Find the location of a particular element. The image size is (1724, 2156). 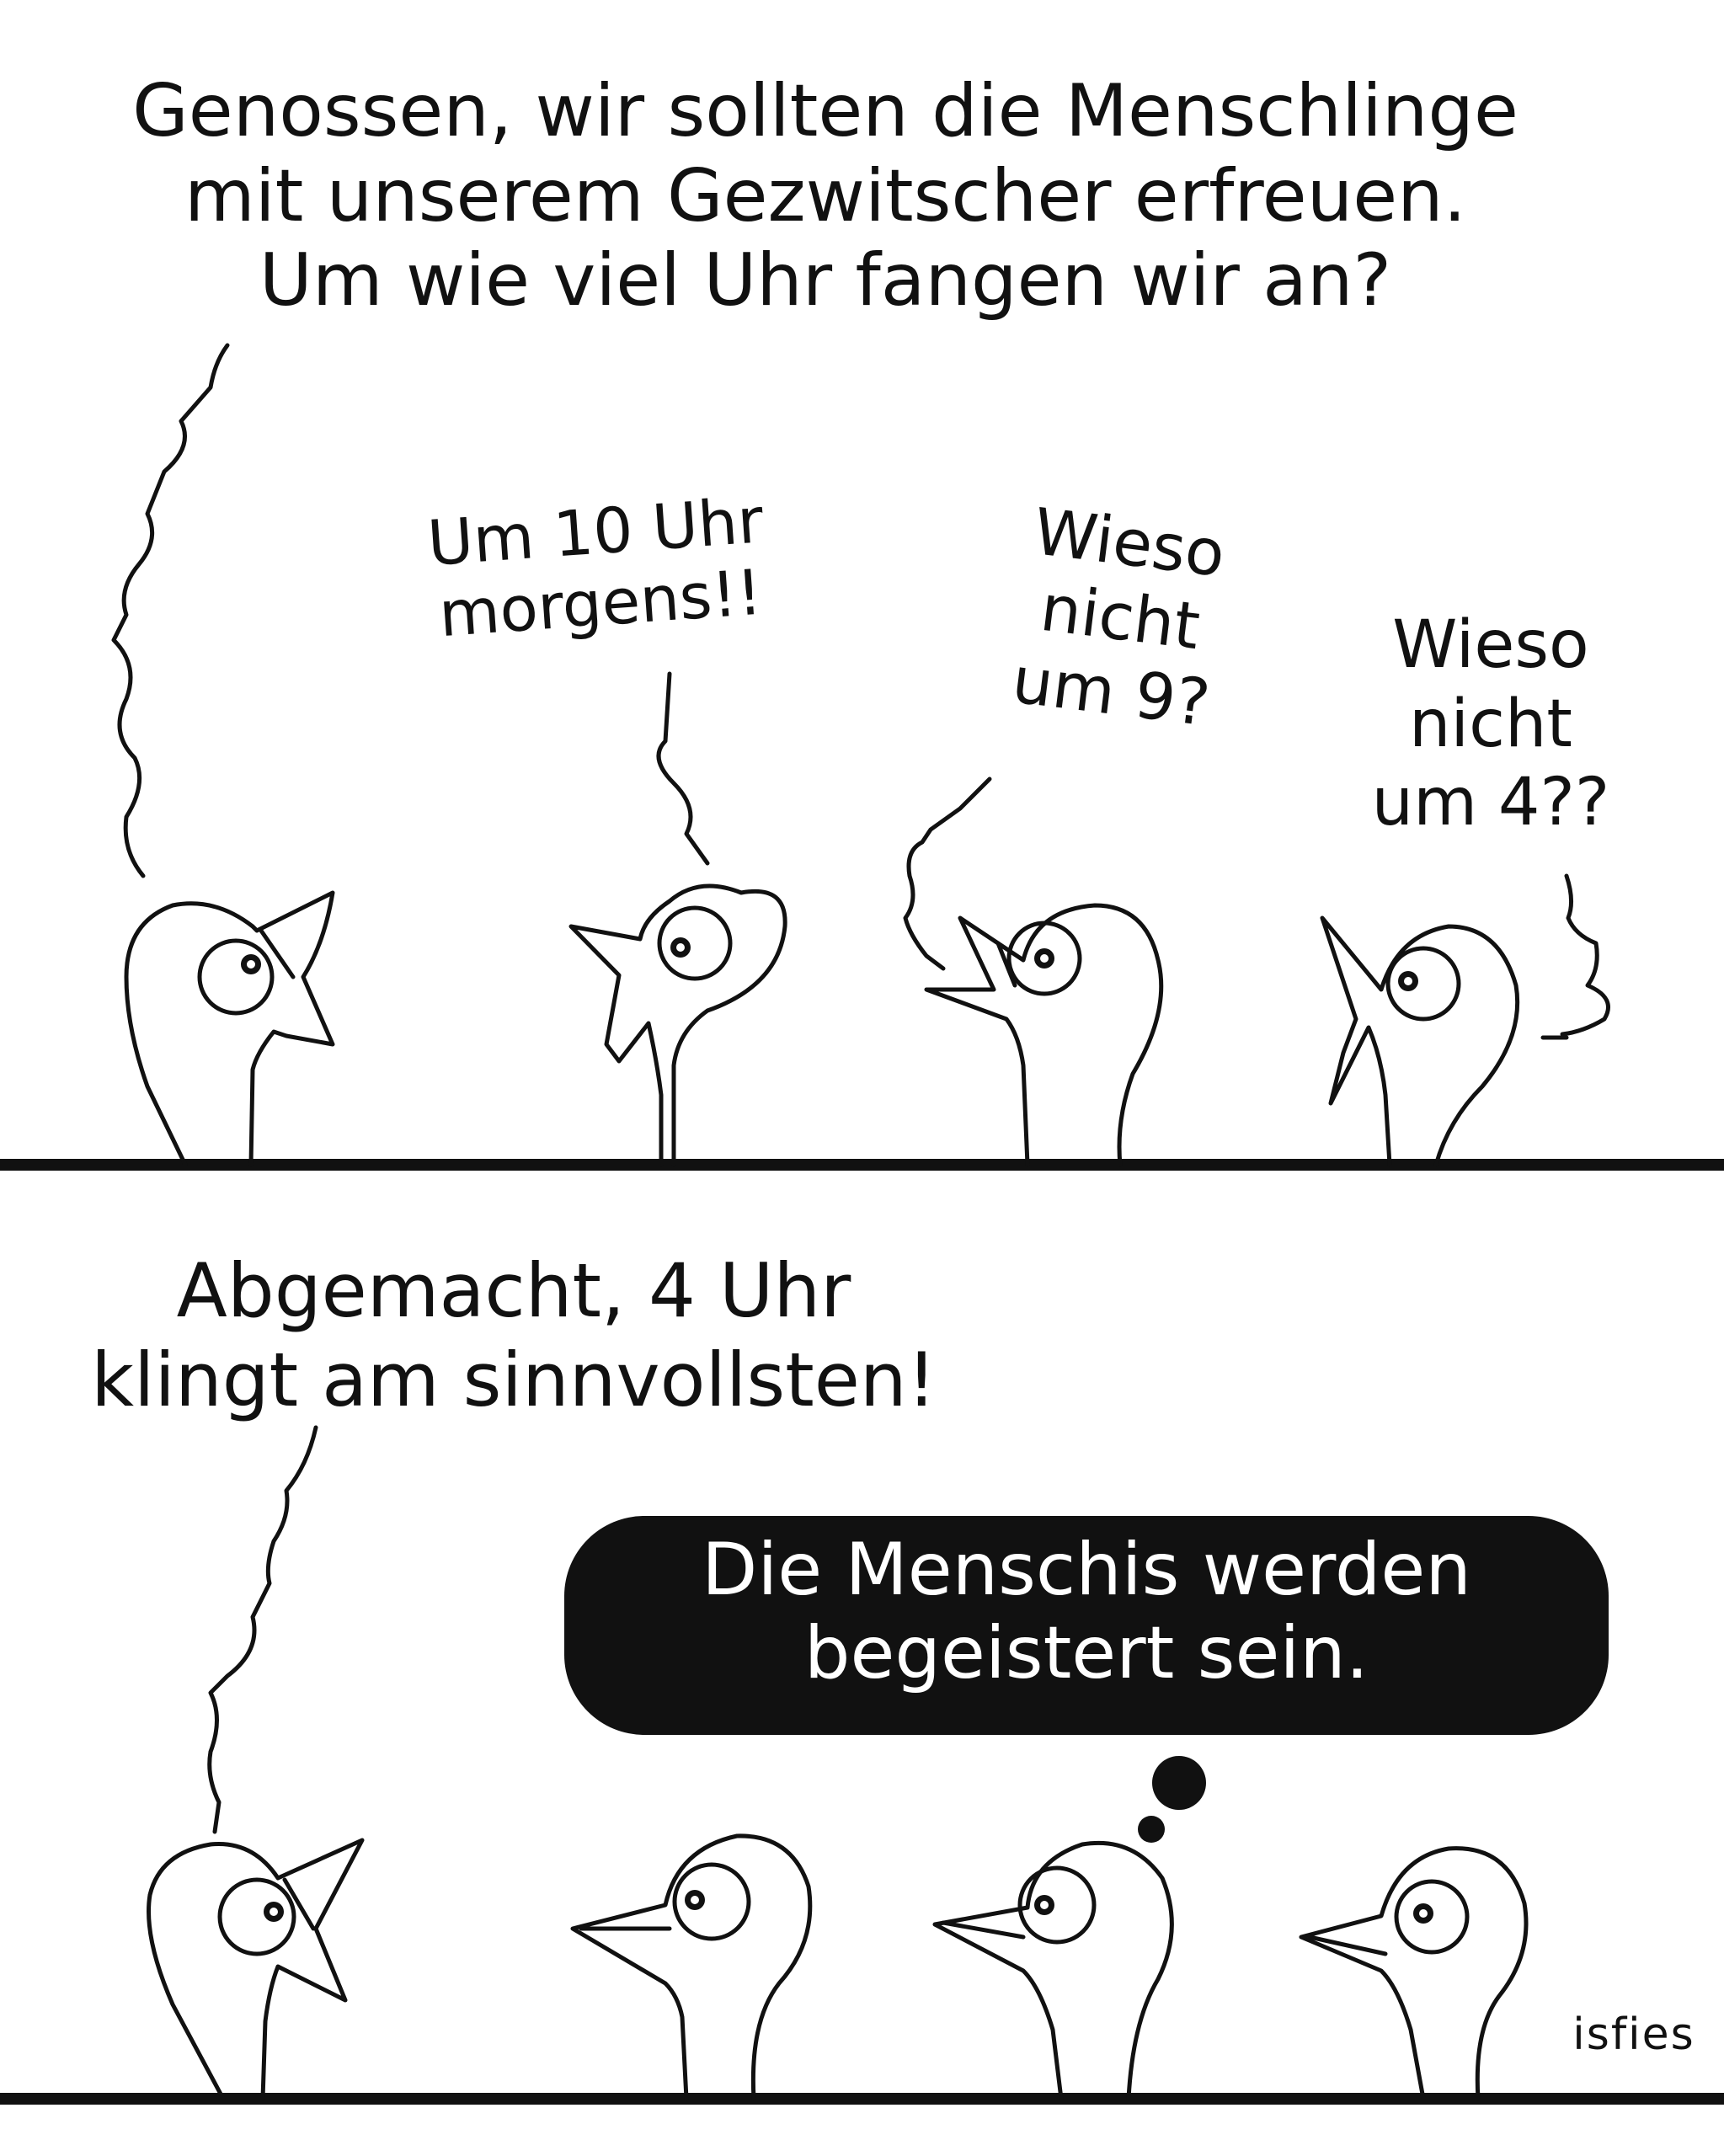

thought-dot-large is located at coordinates (1179, 1783).